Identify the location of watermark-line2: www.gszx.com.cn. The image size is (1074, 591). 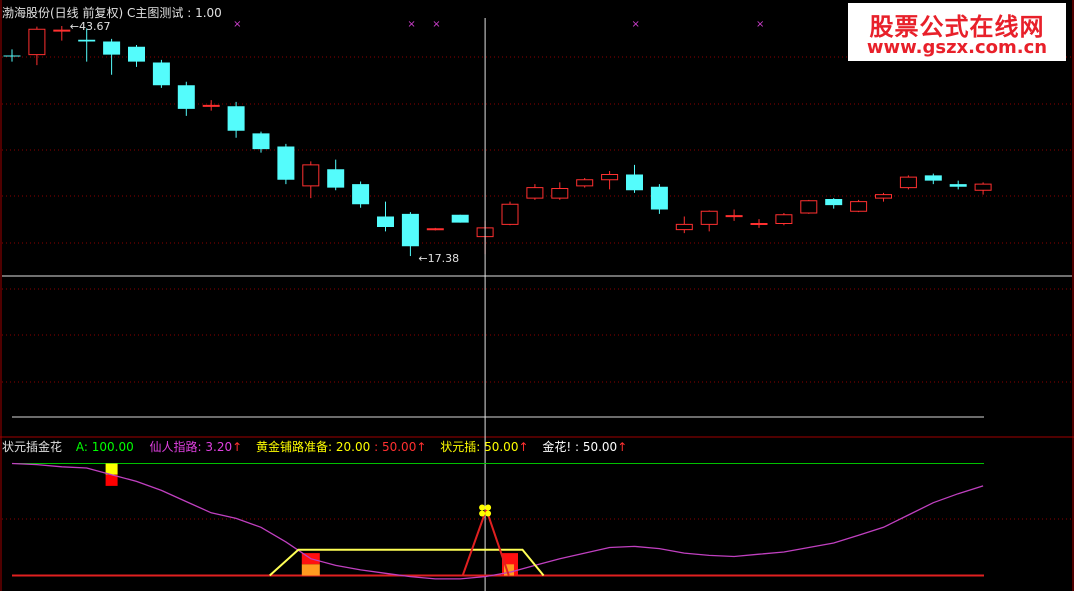
(957, 47).